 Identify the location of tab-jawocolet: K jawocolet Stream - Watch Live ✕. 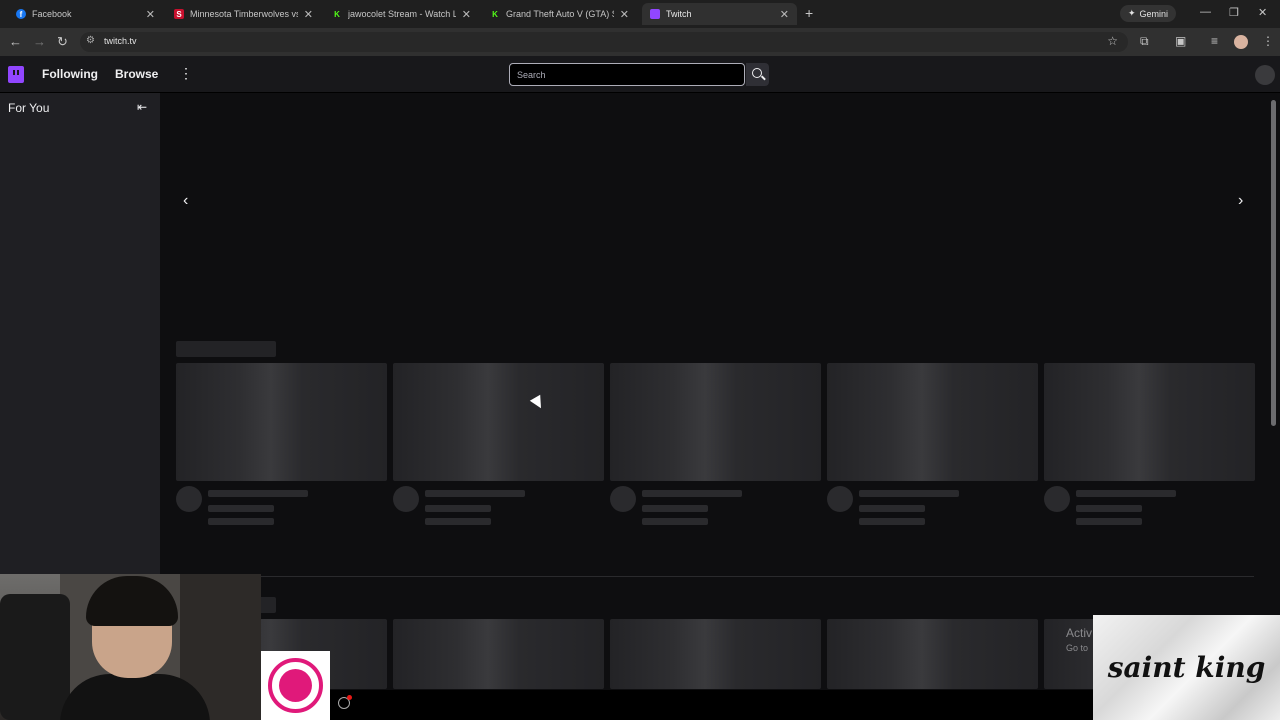
(401, 14).